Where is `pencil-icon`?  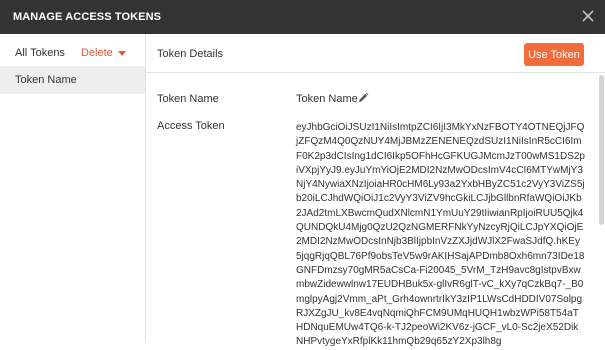 pencil-icon is located at coordinates (363, 98).